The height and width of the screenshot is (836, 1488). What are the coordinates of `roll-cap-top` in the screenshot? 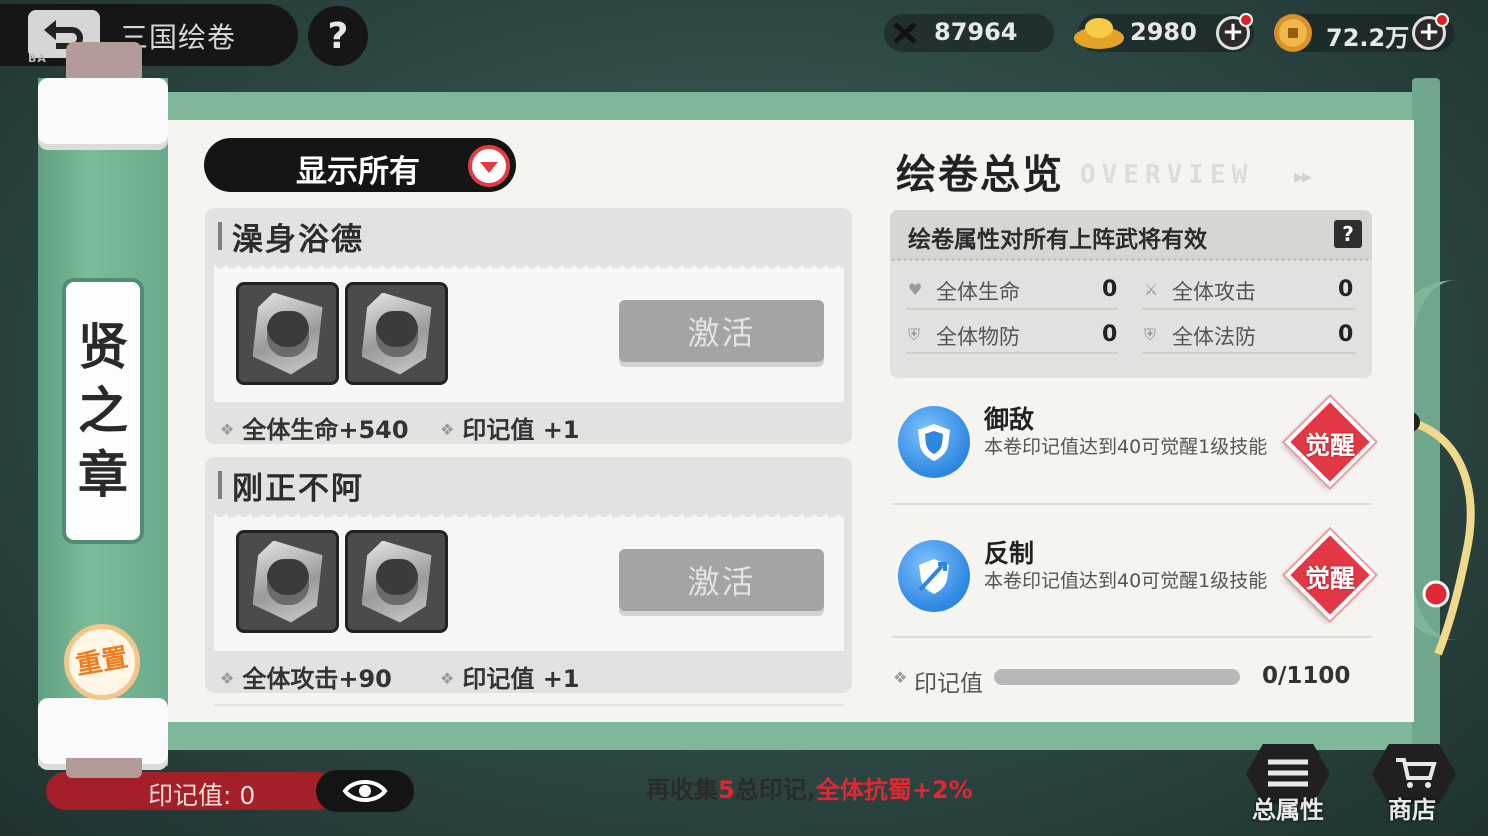 It's located at (103, 114).